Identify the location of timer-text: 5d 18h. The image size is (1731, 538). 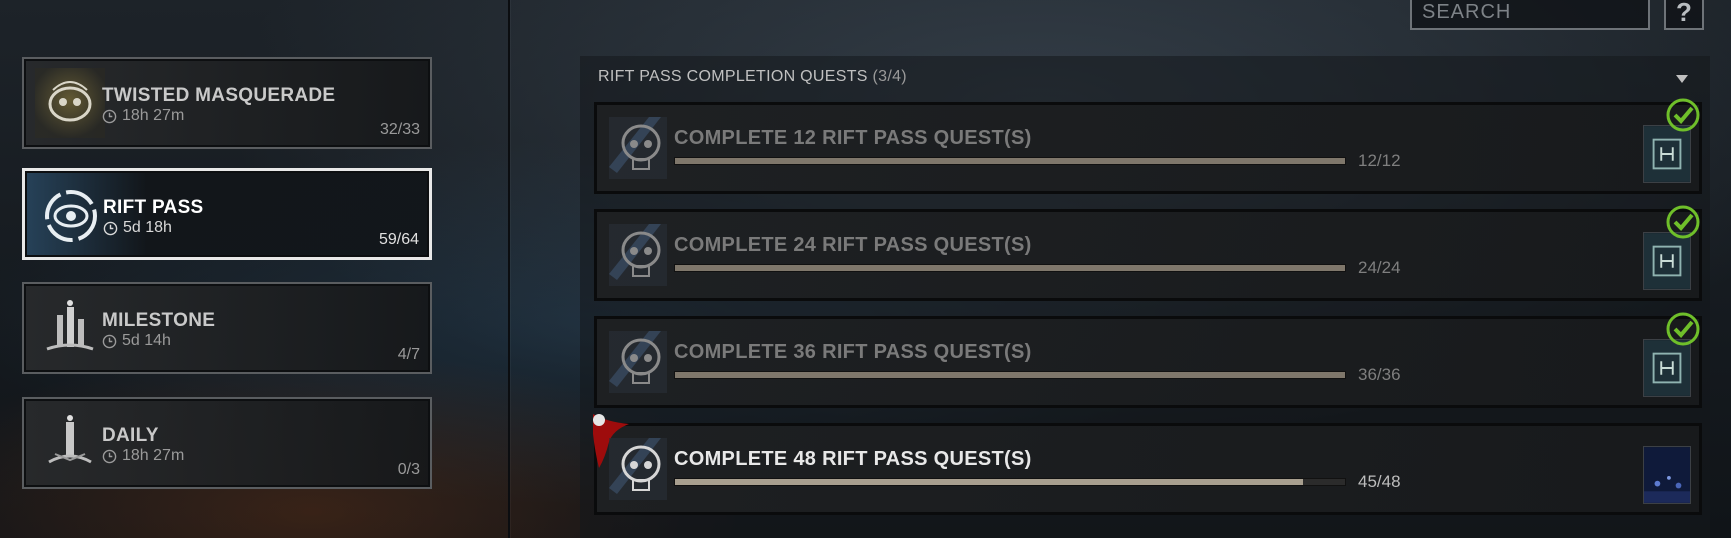
(147, 227).